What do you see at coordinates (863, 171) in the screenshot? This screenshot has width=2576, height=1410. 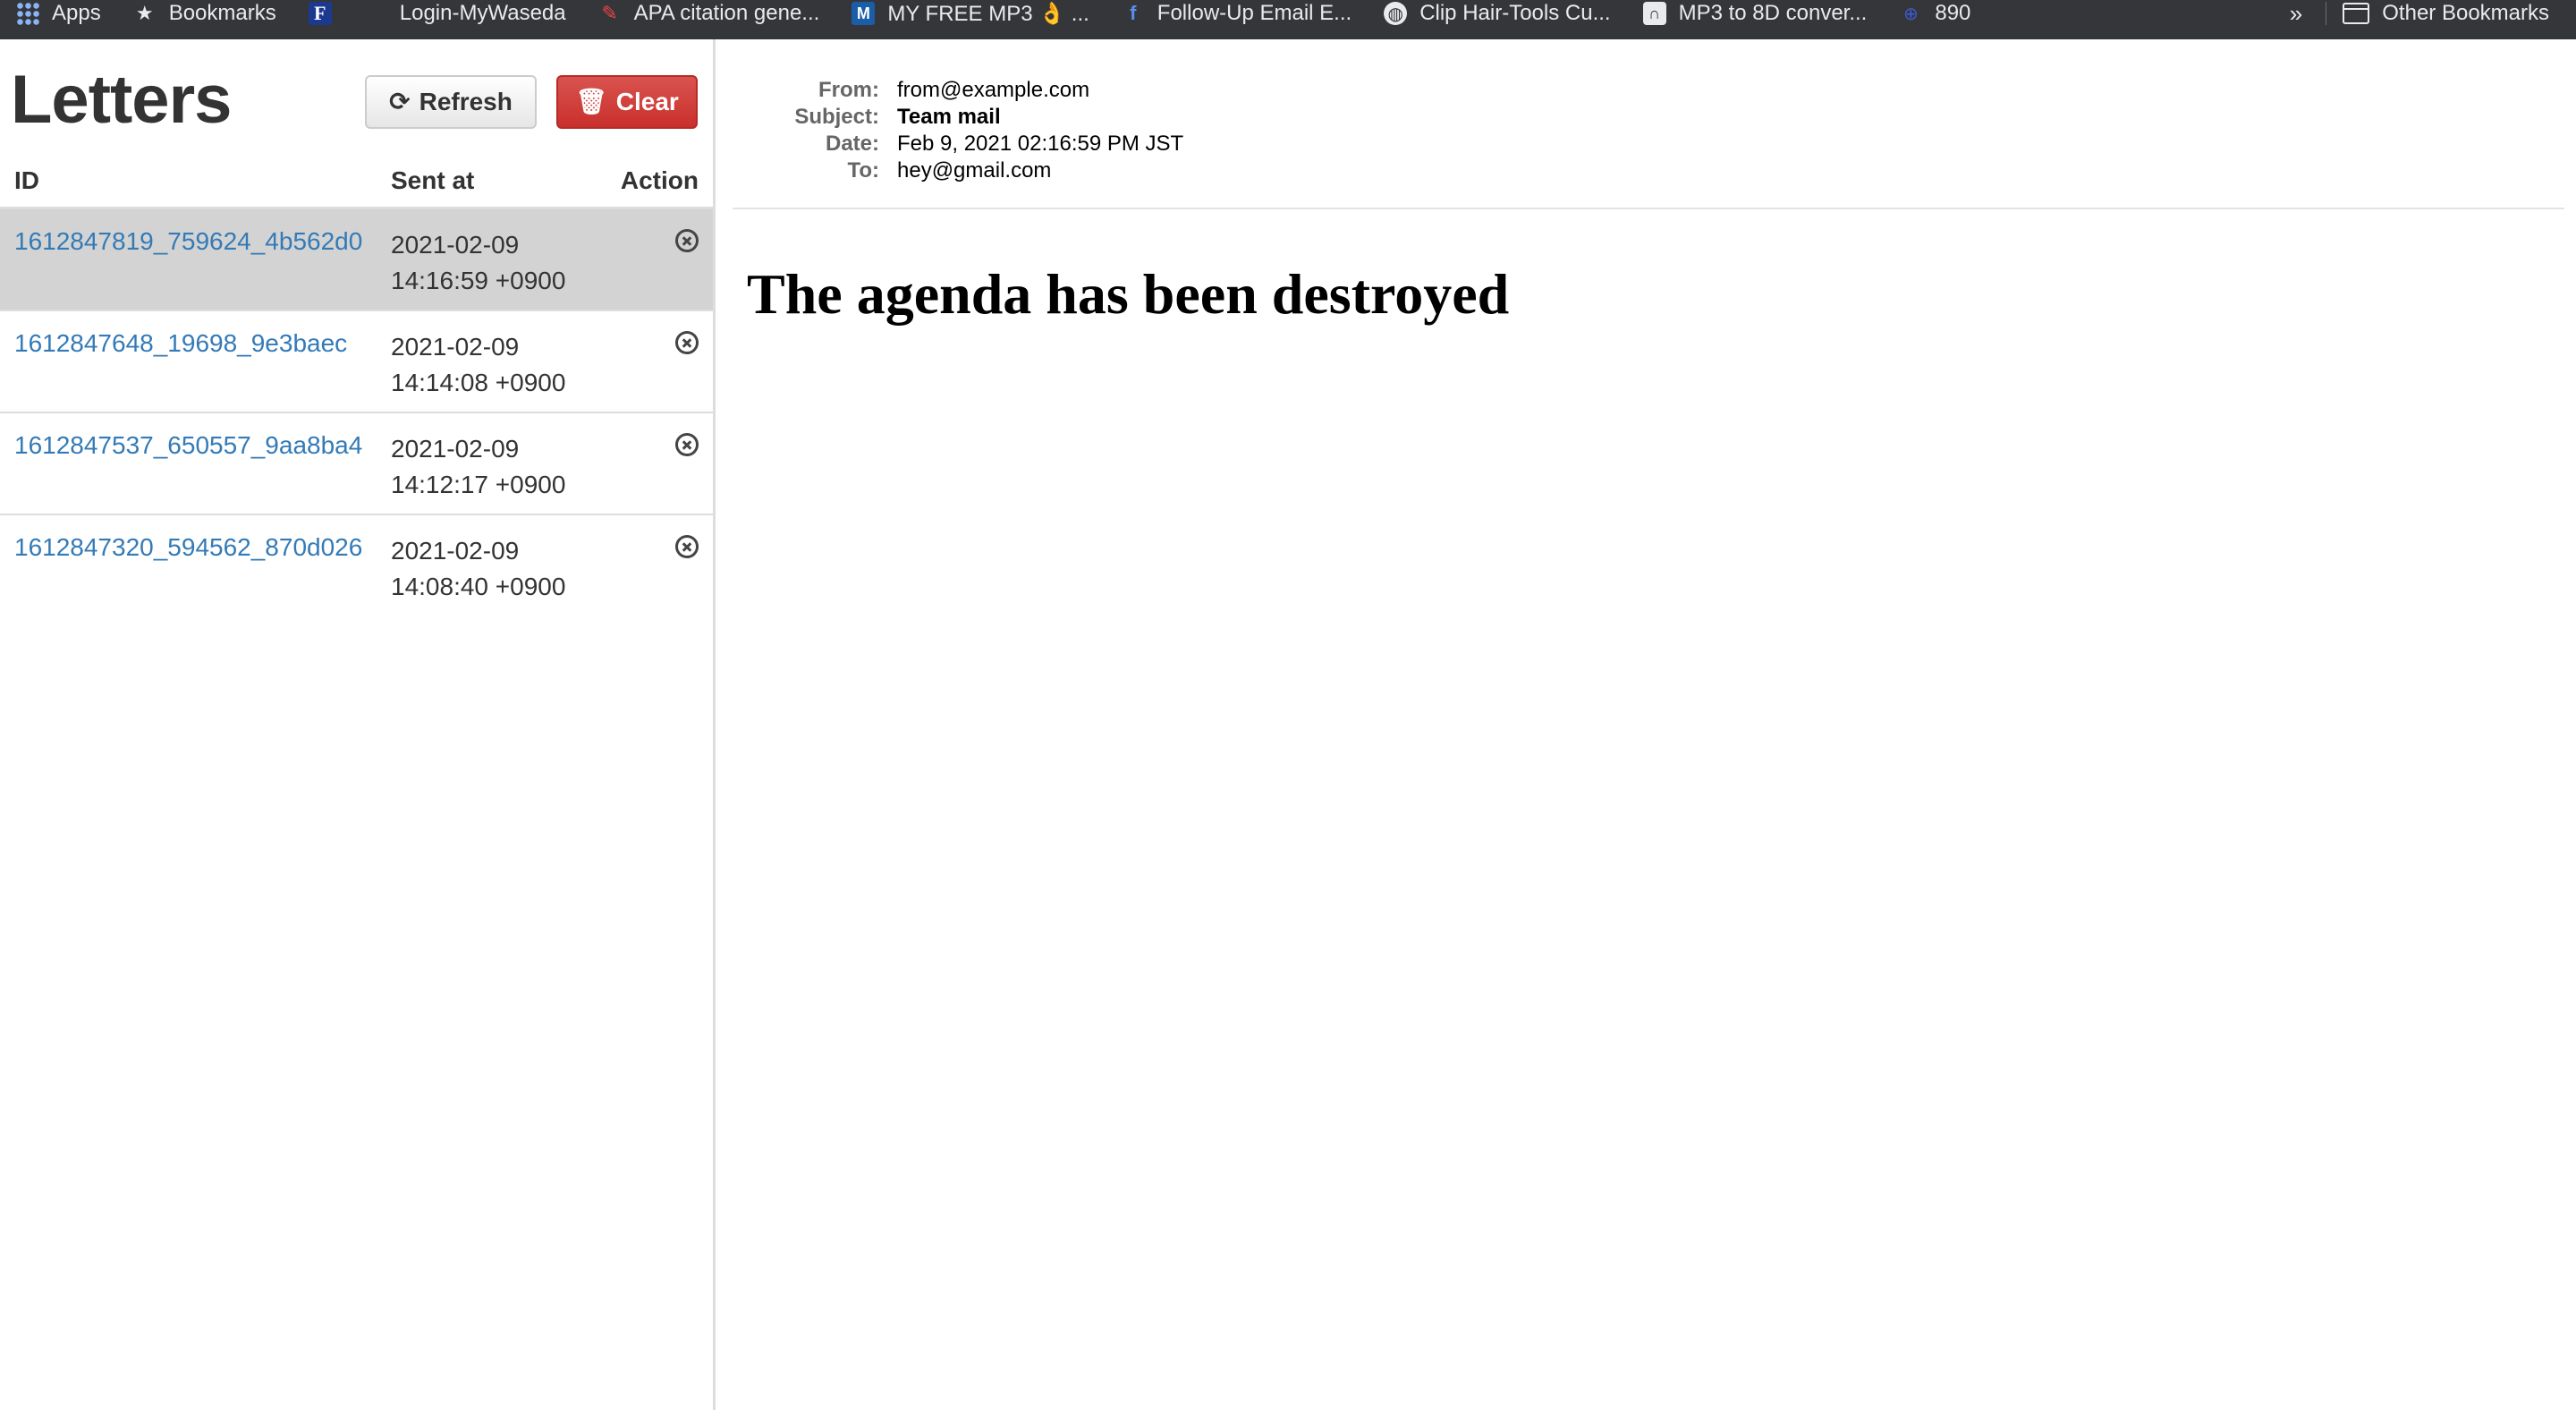 I see `to-label: To:` at bounding box center [863, 171].